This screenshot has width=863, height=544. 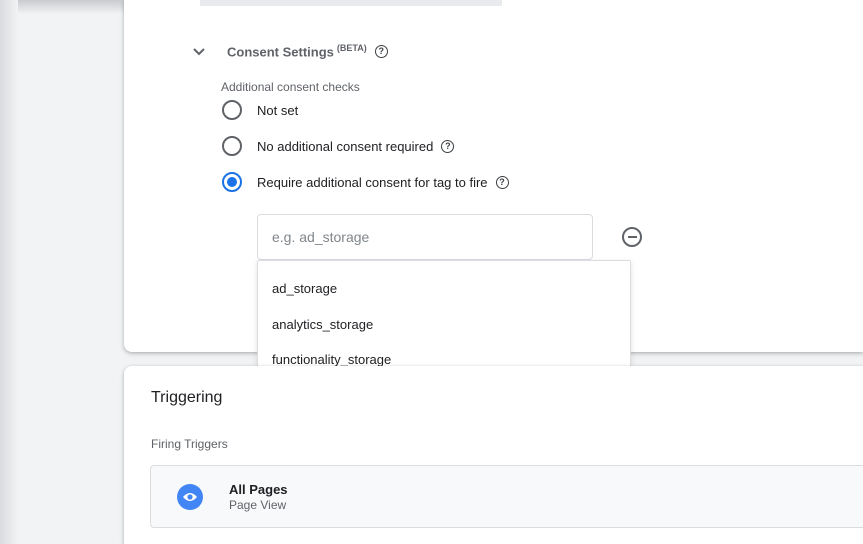 What do you see at coordinates (290, 87) in the screenshot?
I see `additional-consent-label: Additional consent checks` at bounding box center [290, 87].